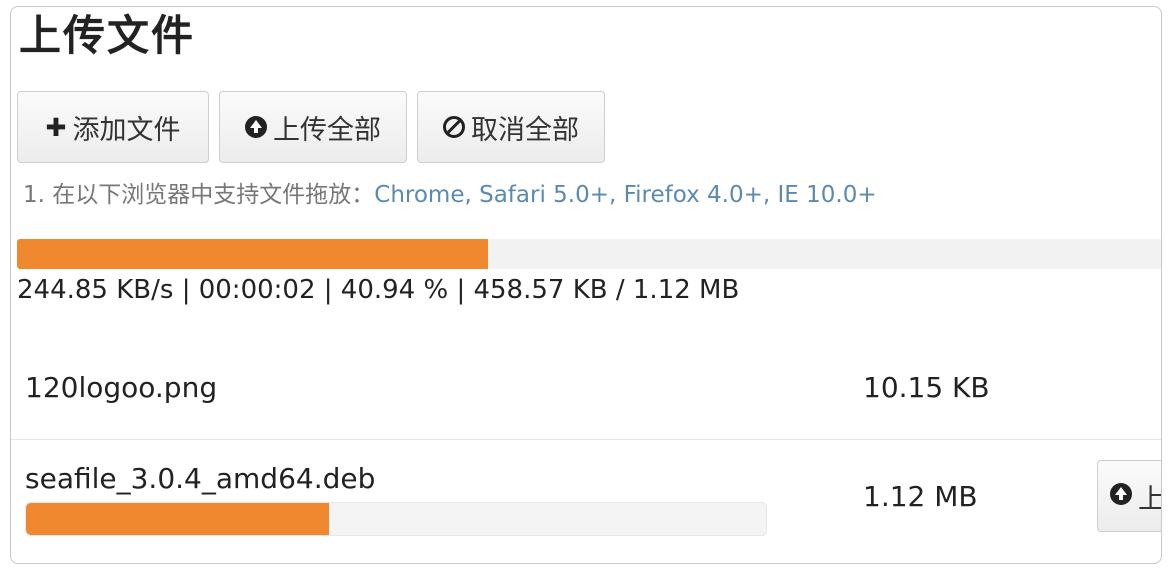  What do you see at coordinates (177, 519) in the screenshot?
I see `file-progress-fill` at bounding box center [177, 519].